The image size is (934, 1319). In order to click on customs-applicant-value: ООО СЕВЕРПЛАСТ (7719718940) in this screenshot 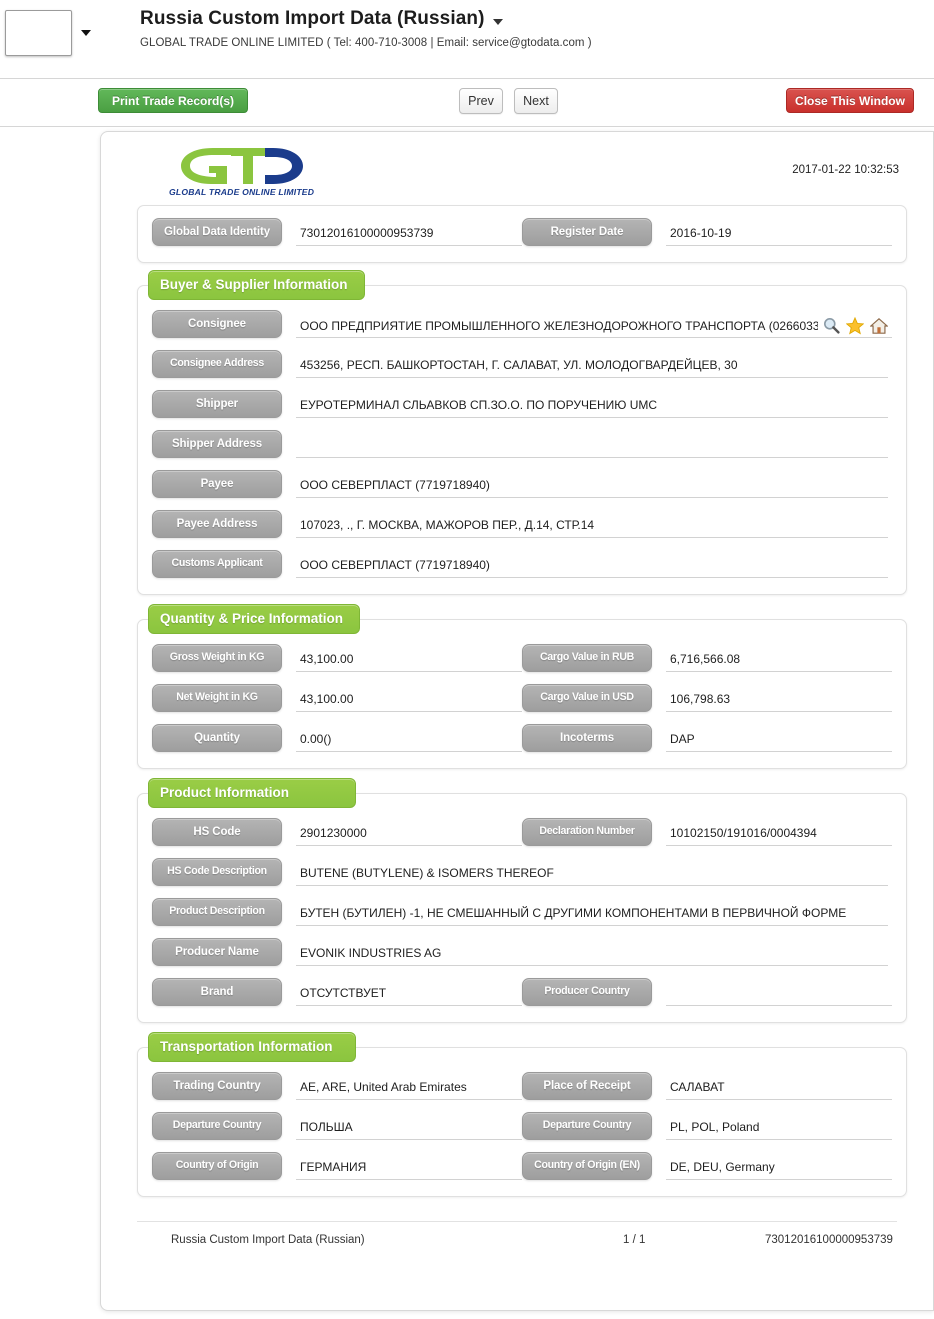, I will do `click(592, 564)`.